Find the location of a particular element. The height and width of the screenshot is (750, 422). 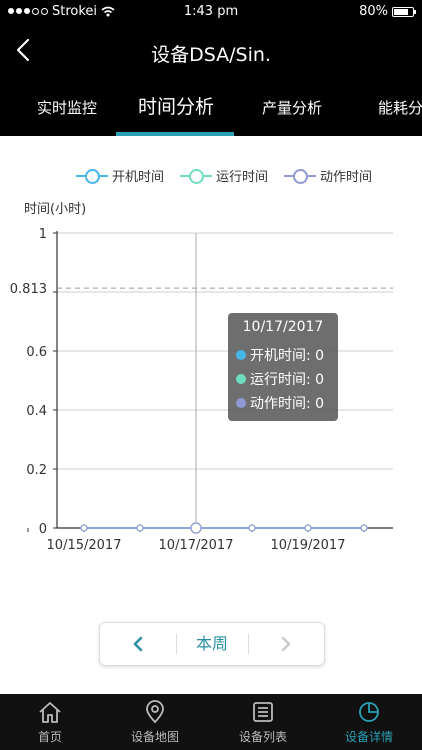

legend-item-power-on: 开机时间 is located at coordinates (120, 175).